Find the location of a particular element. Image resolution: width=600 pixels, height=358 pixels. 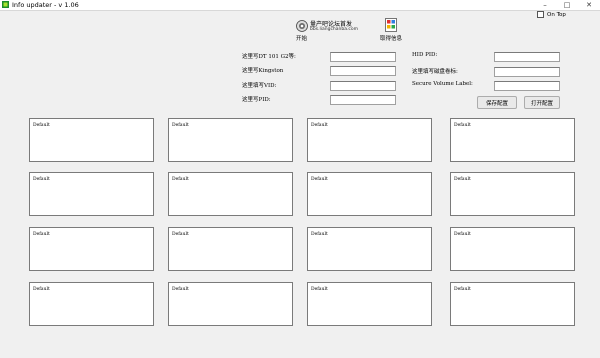

on-top-option: On Top is located at coordinates (551, 14).